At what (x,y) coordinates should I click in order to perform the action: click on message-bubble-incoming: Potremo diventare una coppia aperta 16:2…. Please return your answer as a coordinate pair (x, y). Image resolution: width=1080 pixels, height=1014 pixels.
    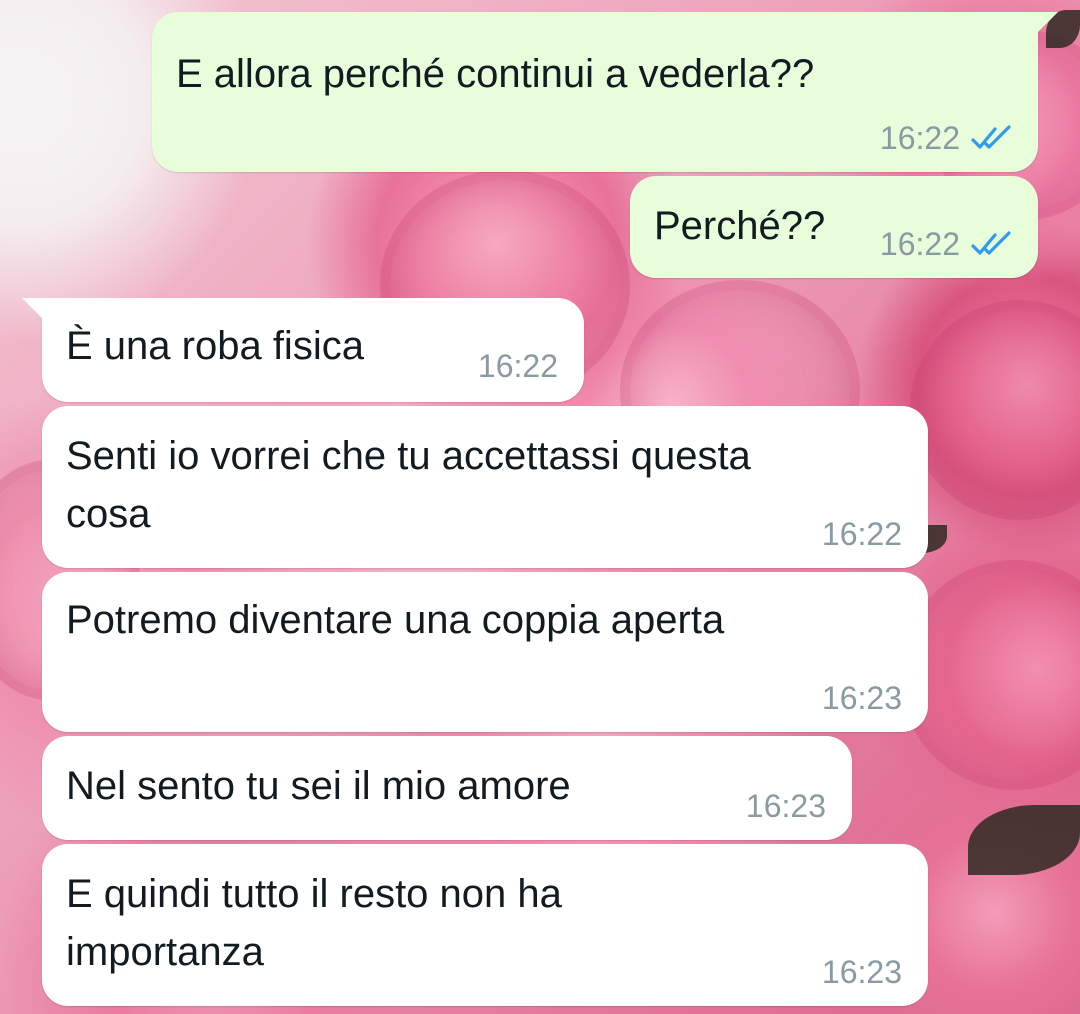
    Looking at the image, I should click on (485, 652).